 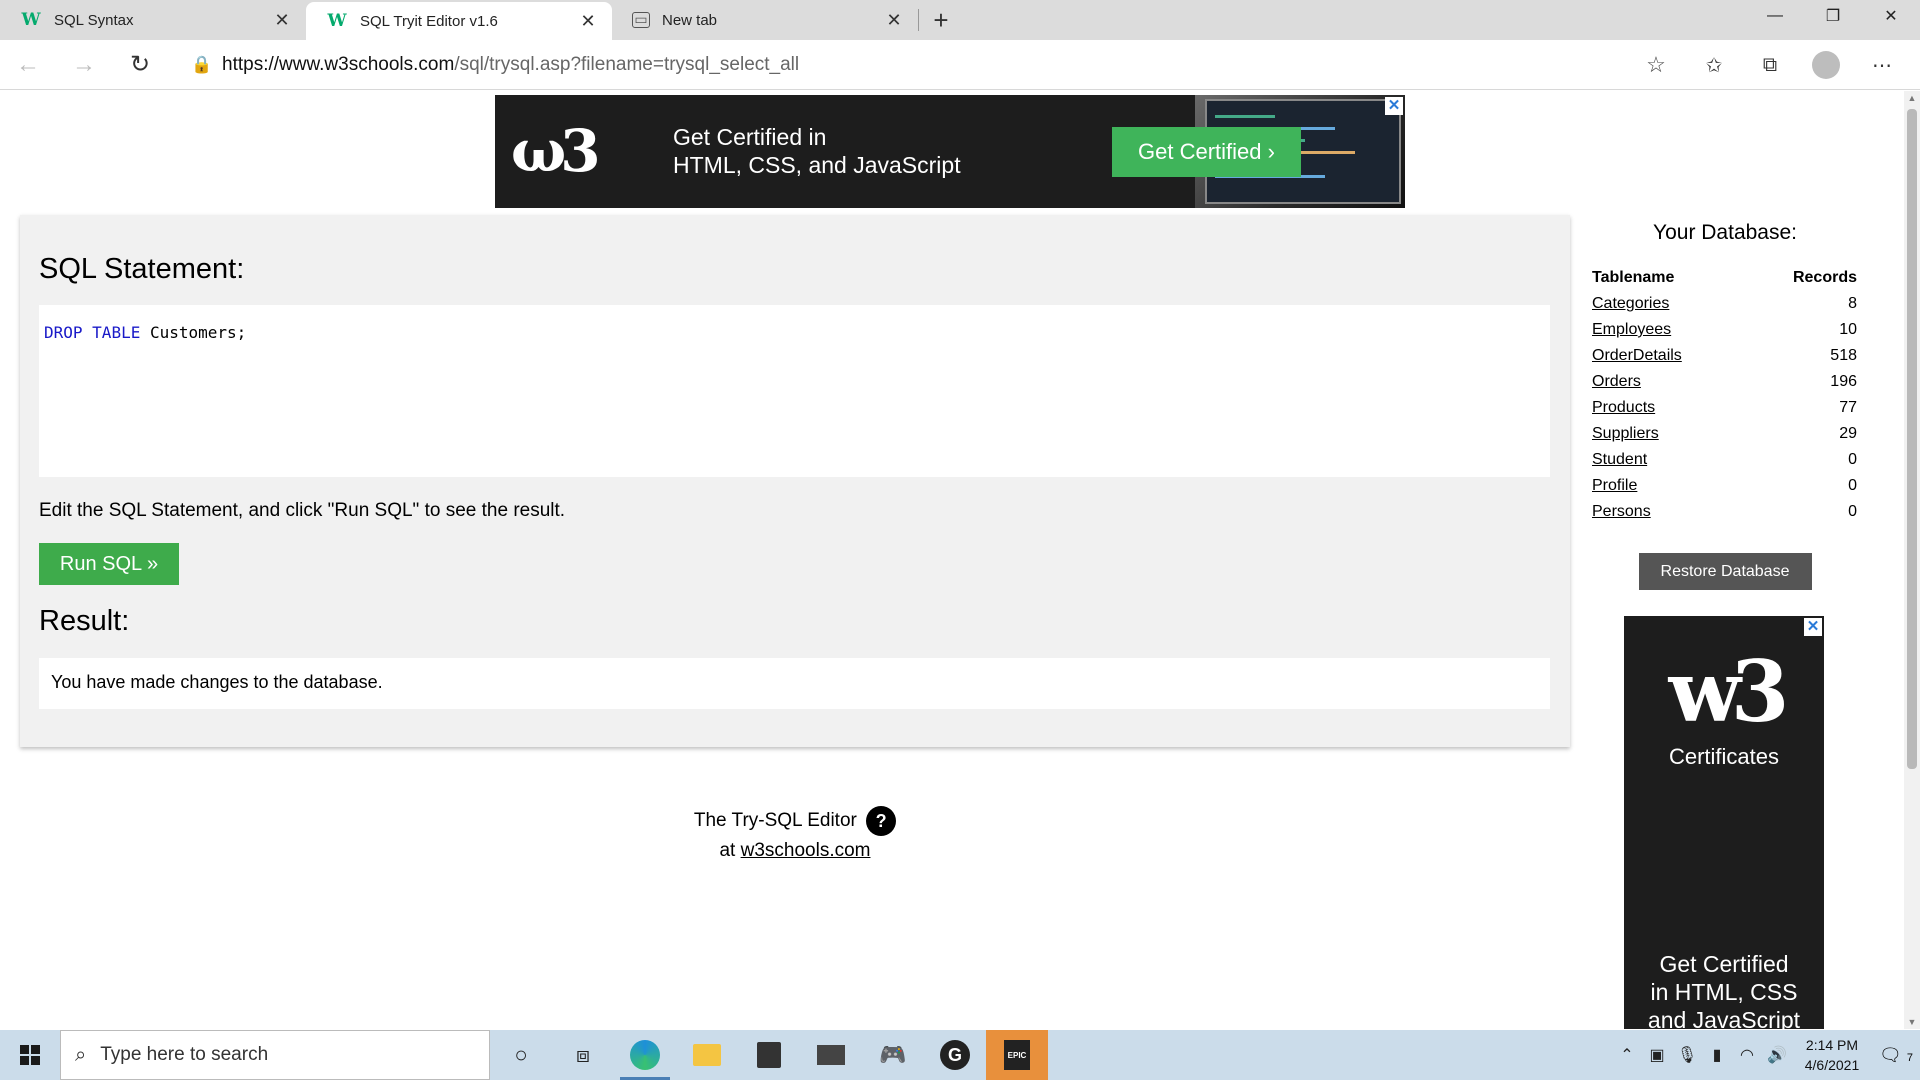 What do you see at coordinates (1912, 439) in the screenshot?
I see `scroll-thumb` at bounding box center [1912, 439].